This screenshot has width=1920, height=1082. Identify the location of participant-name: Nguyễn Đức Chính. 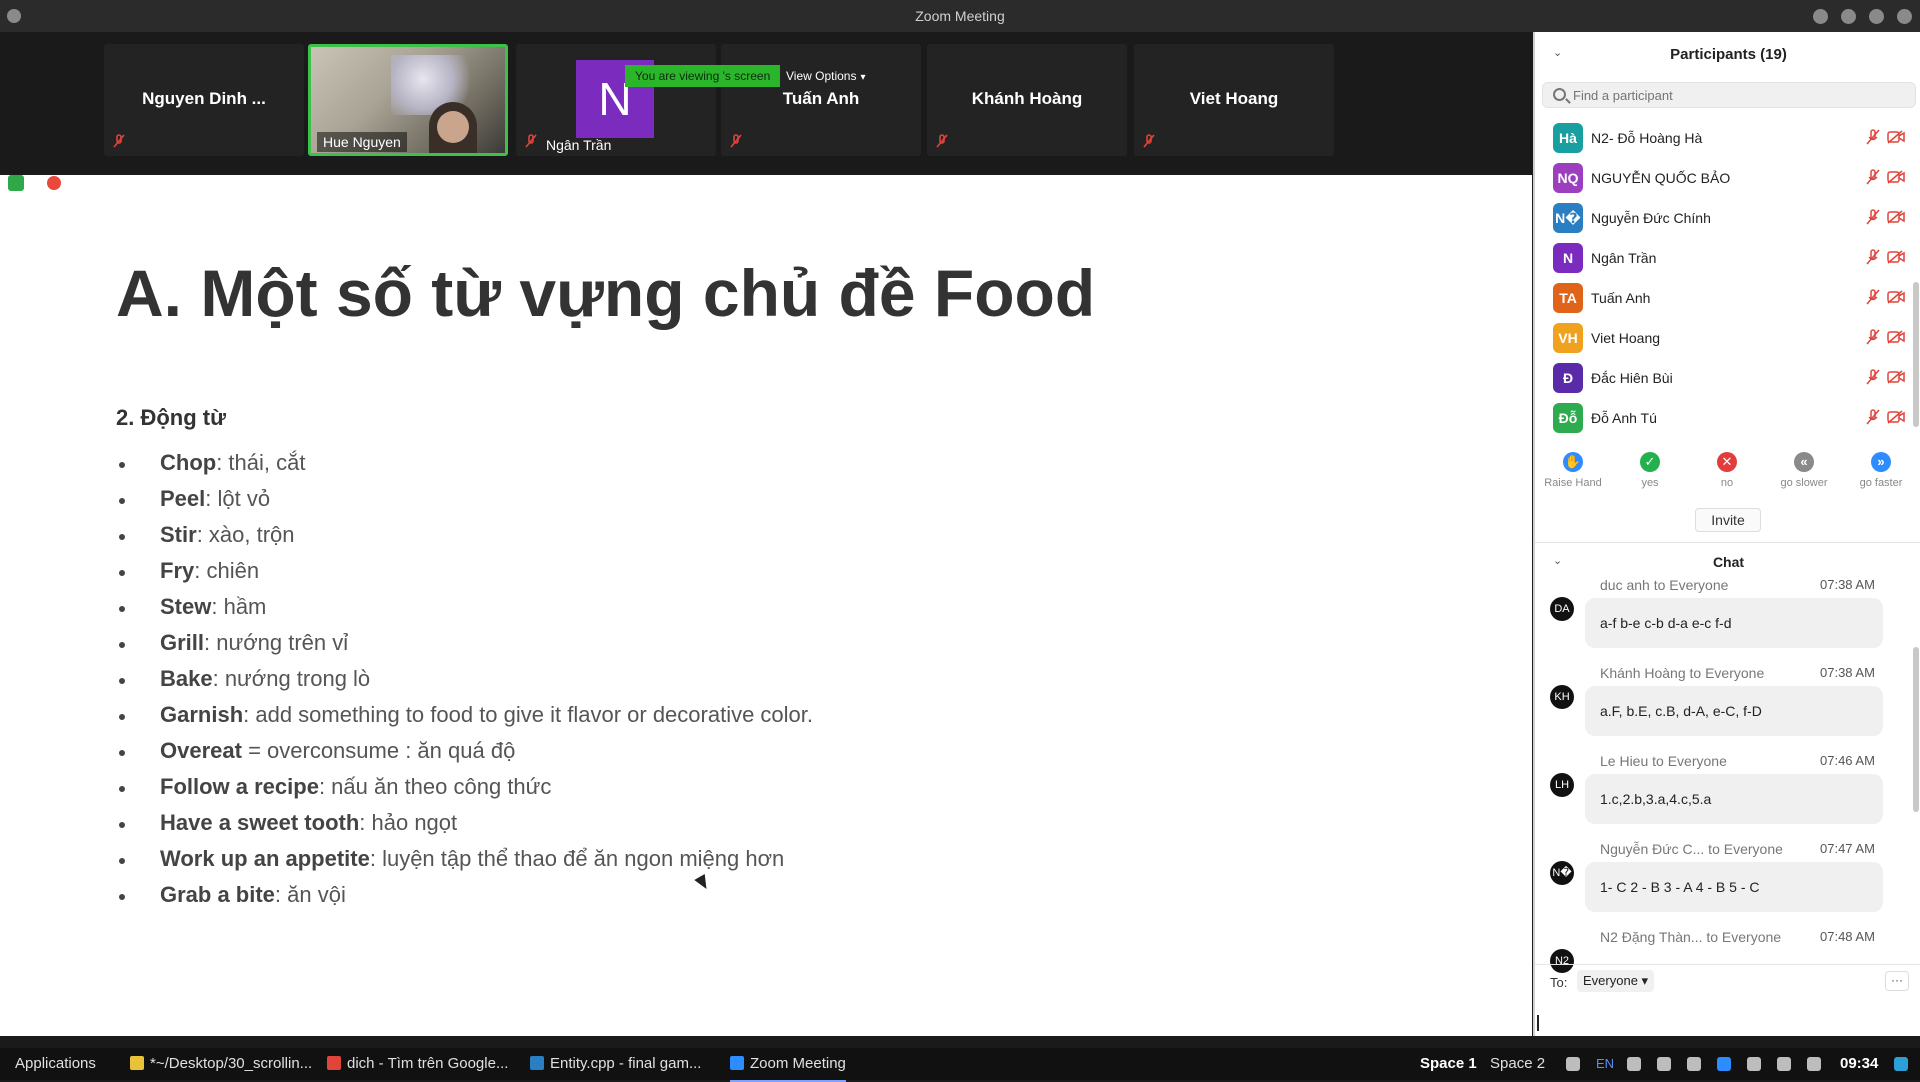
(1651, 218).